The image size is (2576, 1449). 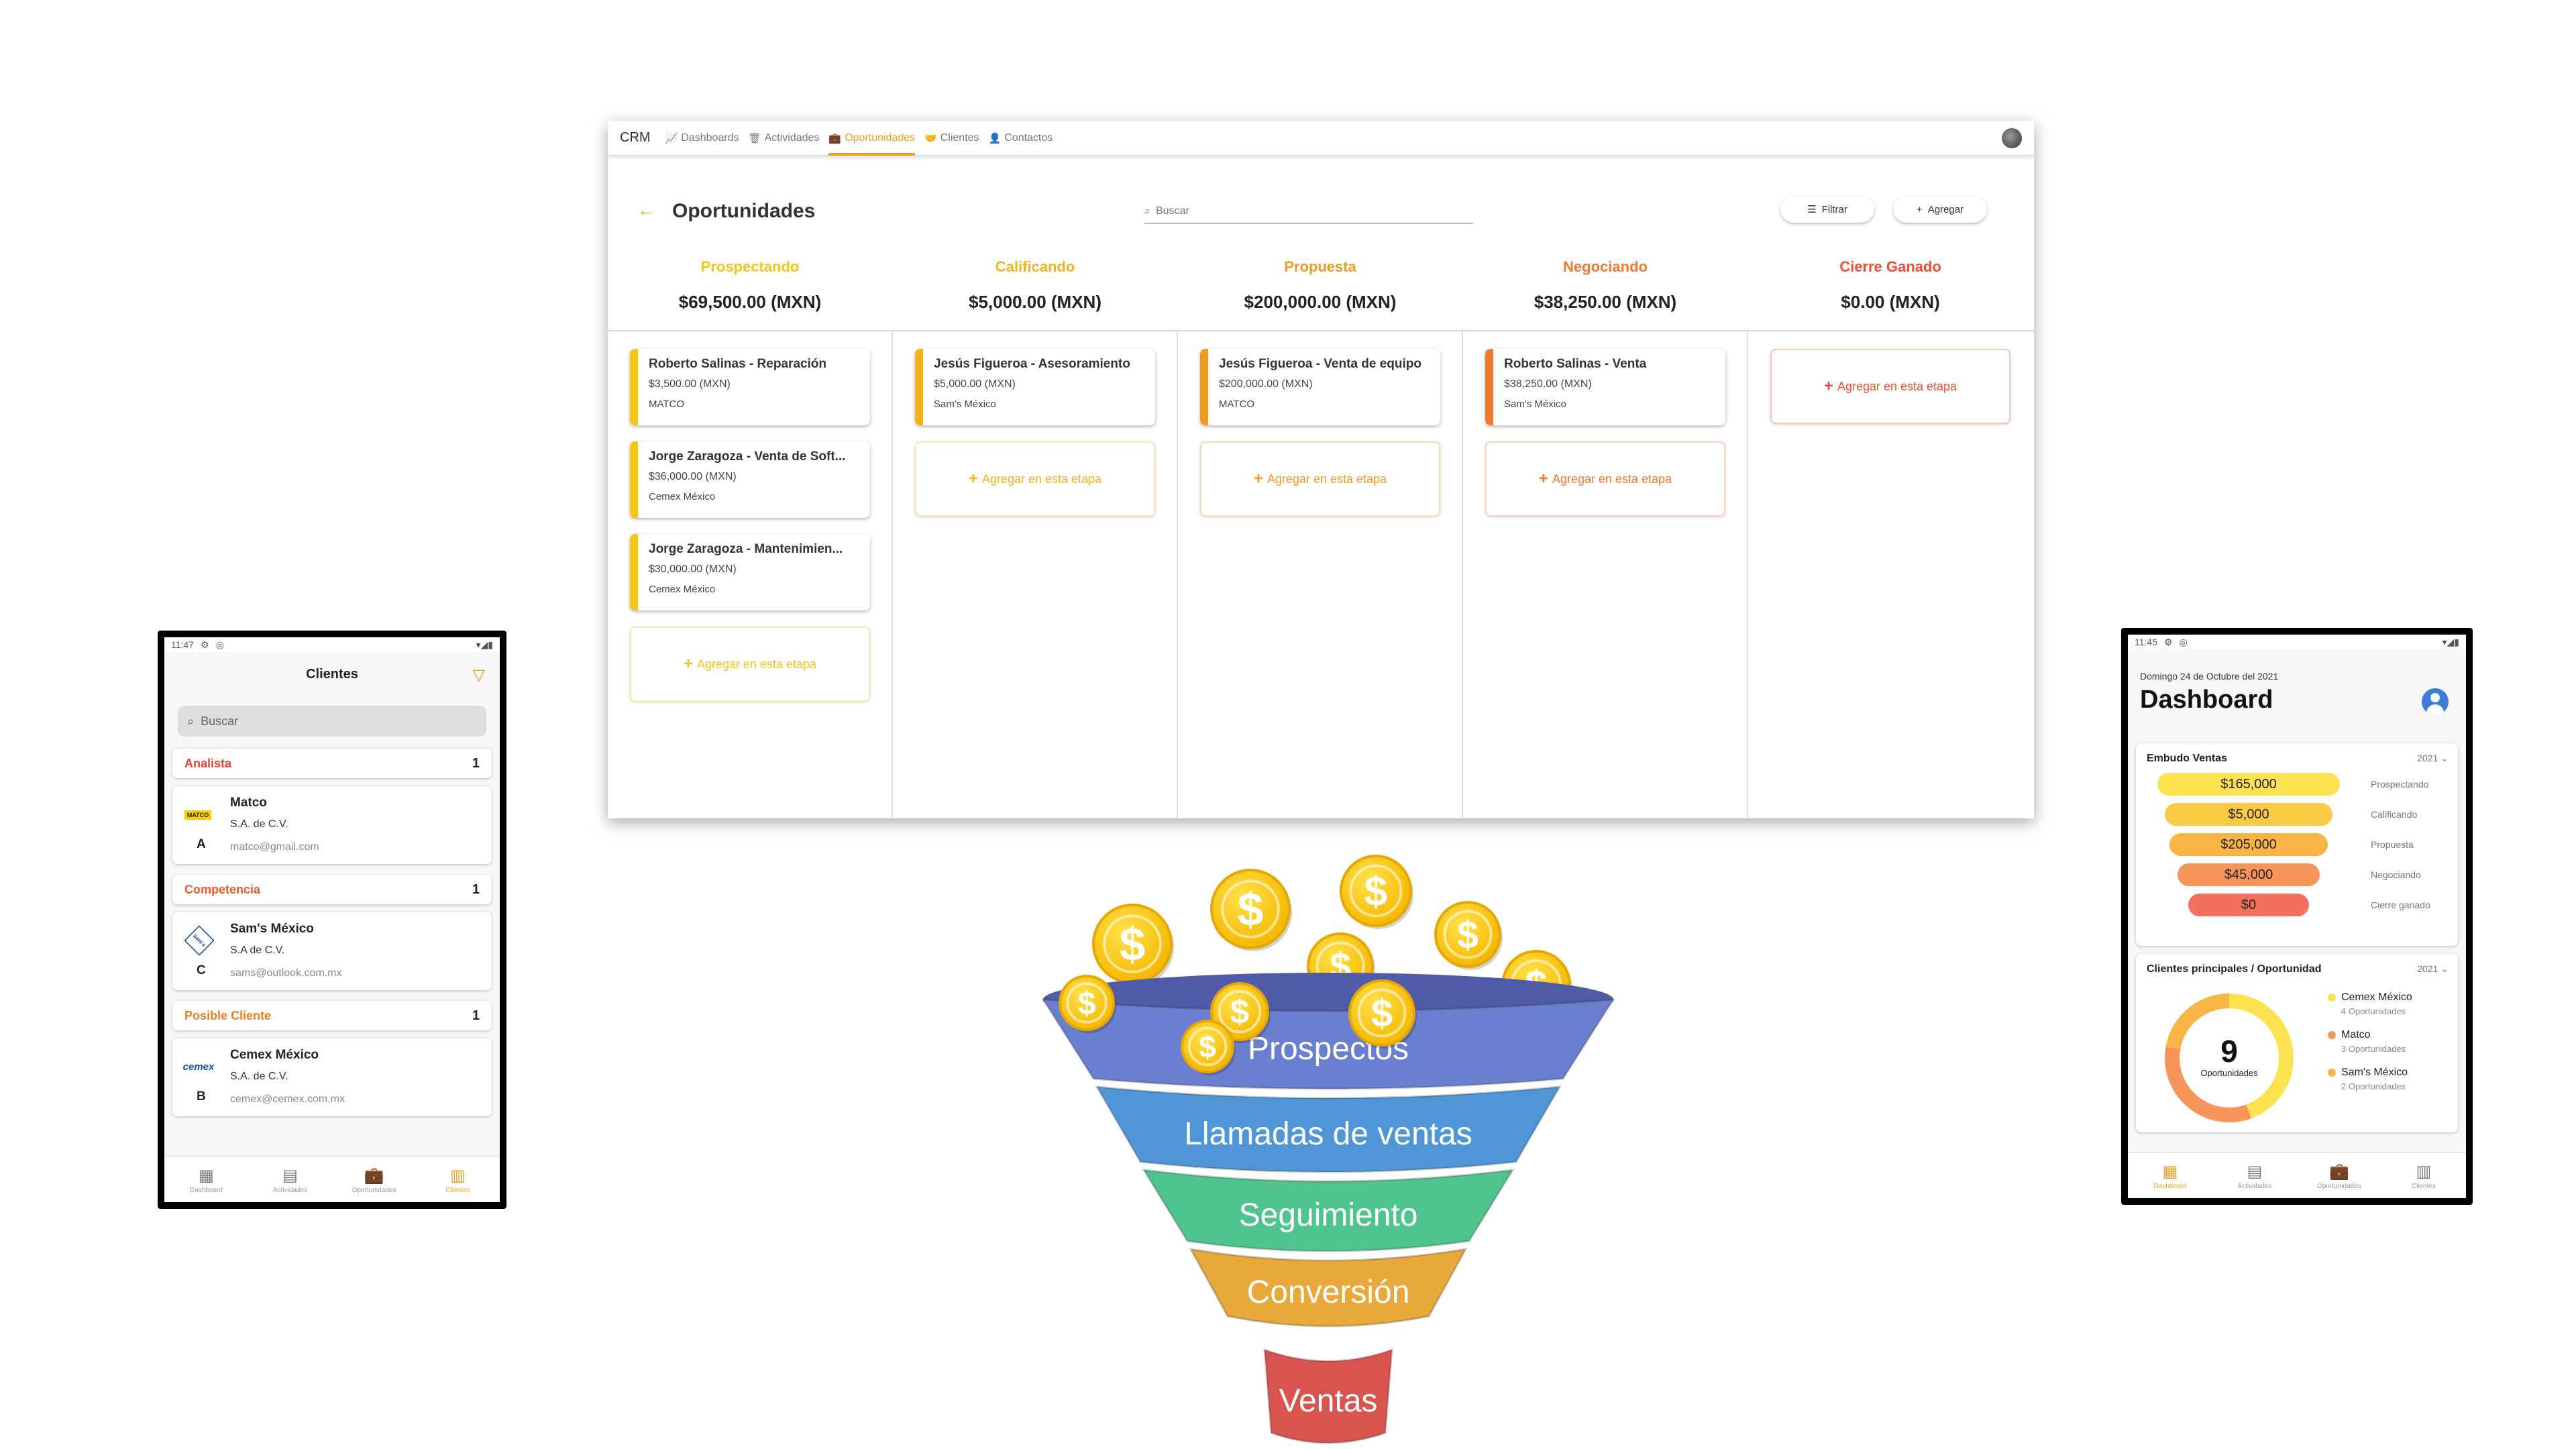 I want to click on clipboard-icon: ▤, so click(x=290, y=1175).